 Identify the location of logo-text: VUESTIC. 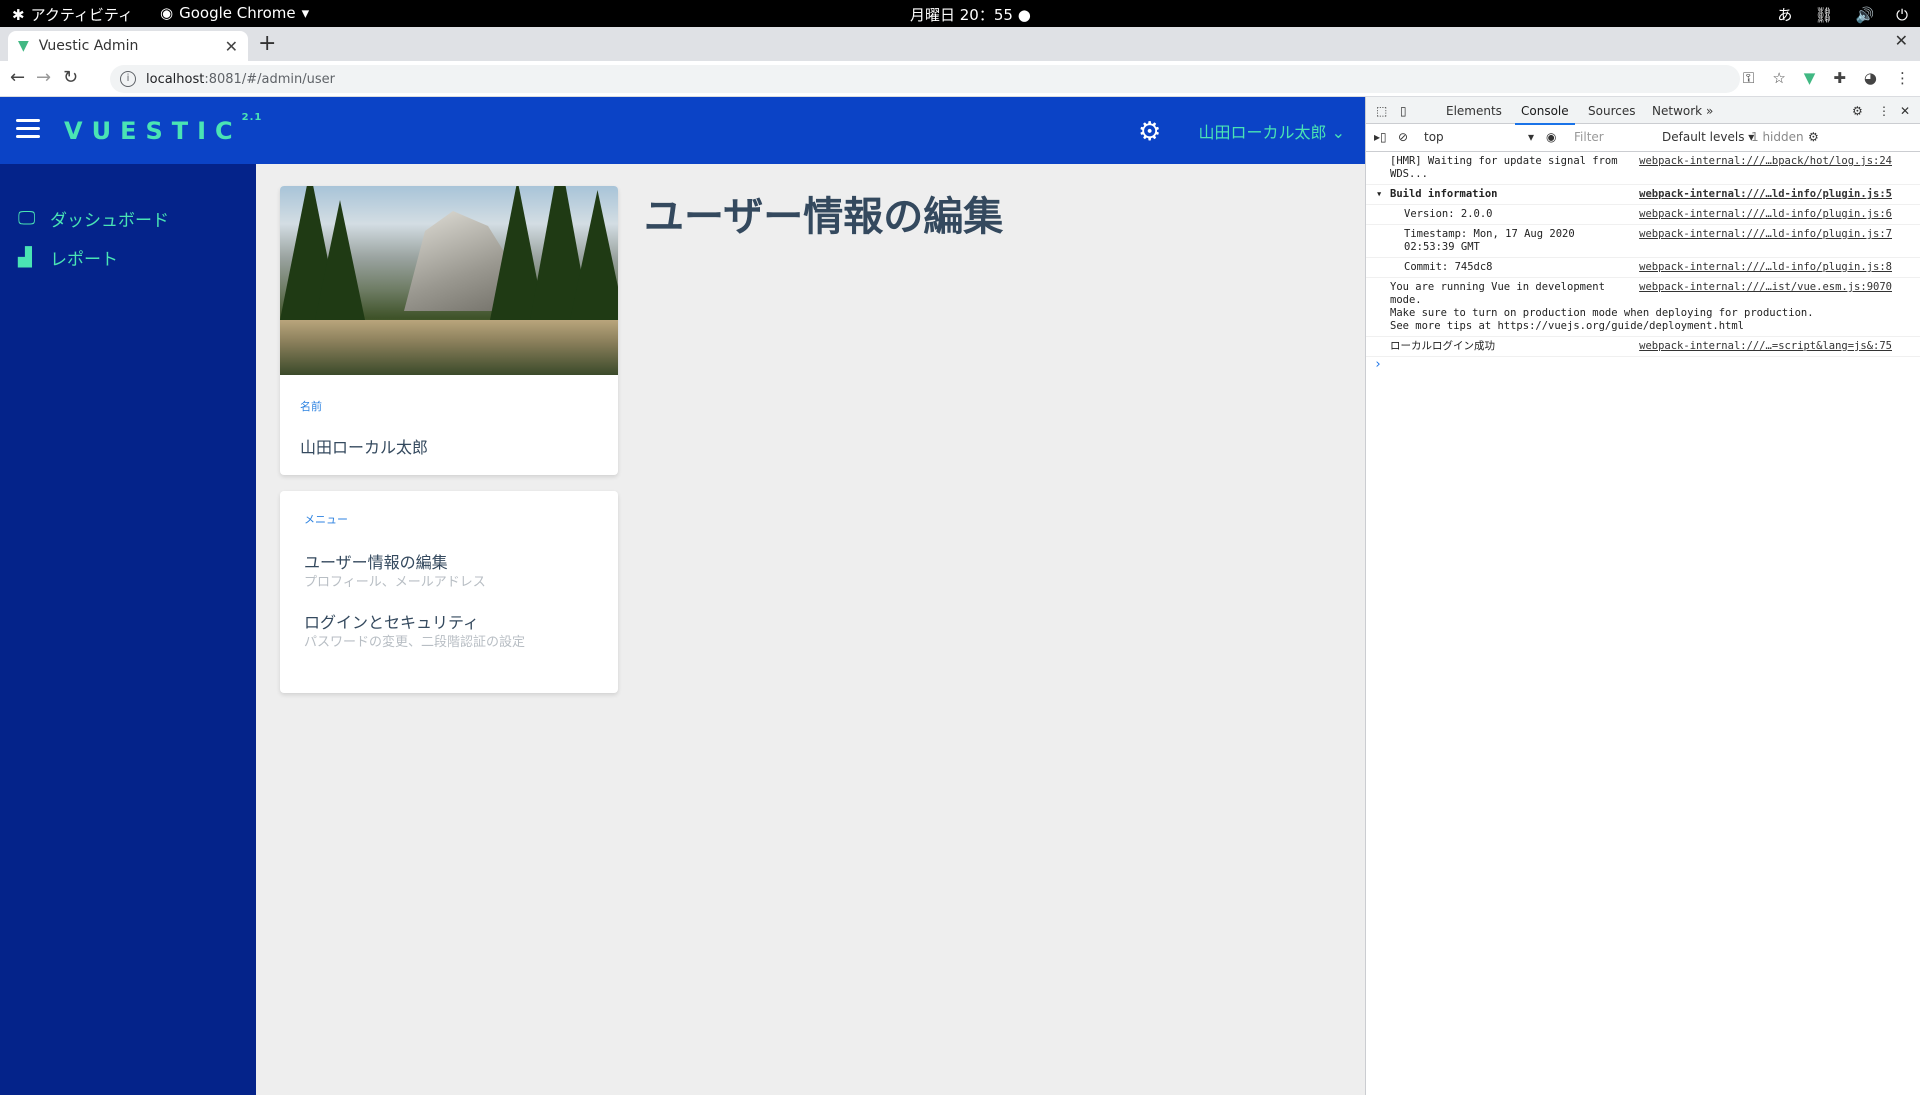
(153, 131).